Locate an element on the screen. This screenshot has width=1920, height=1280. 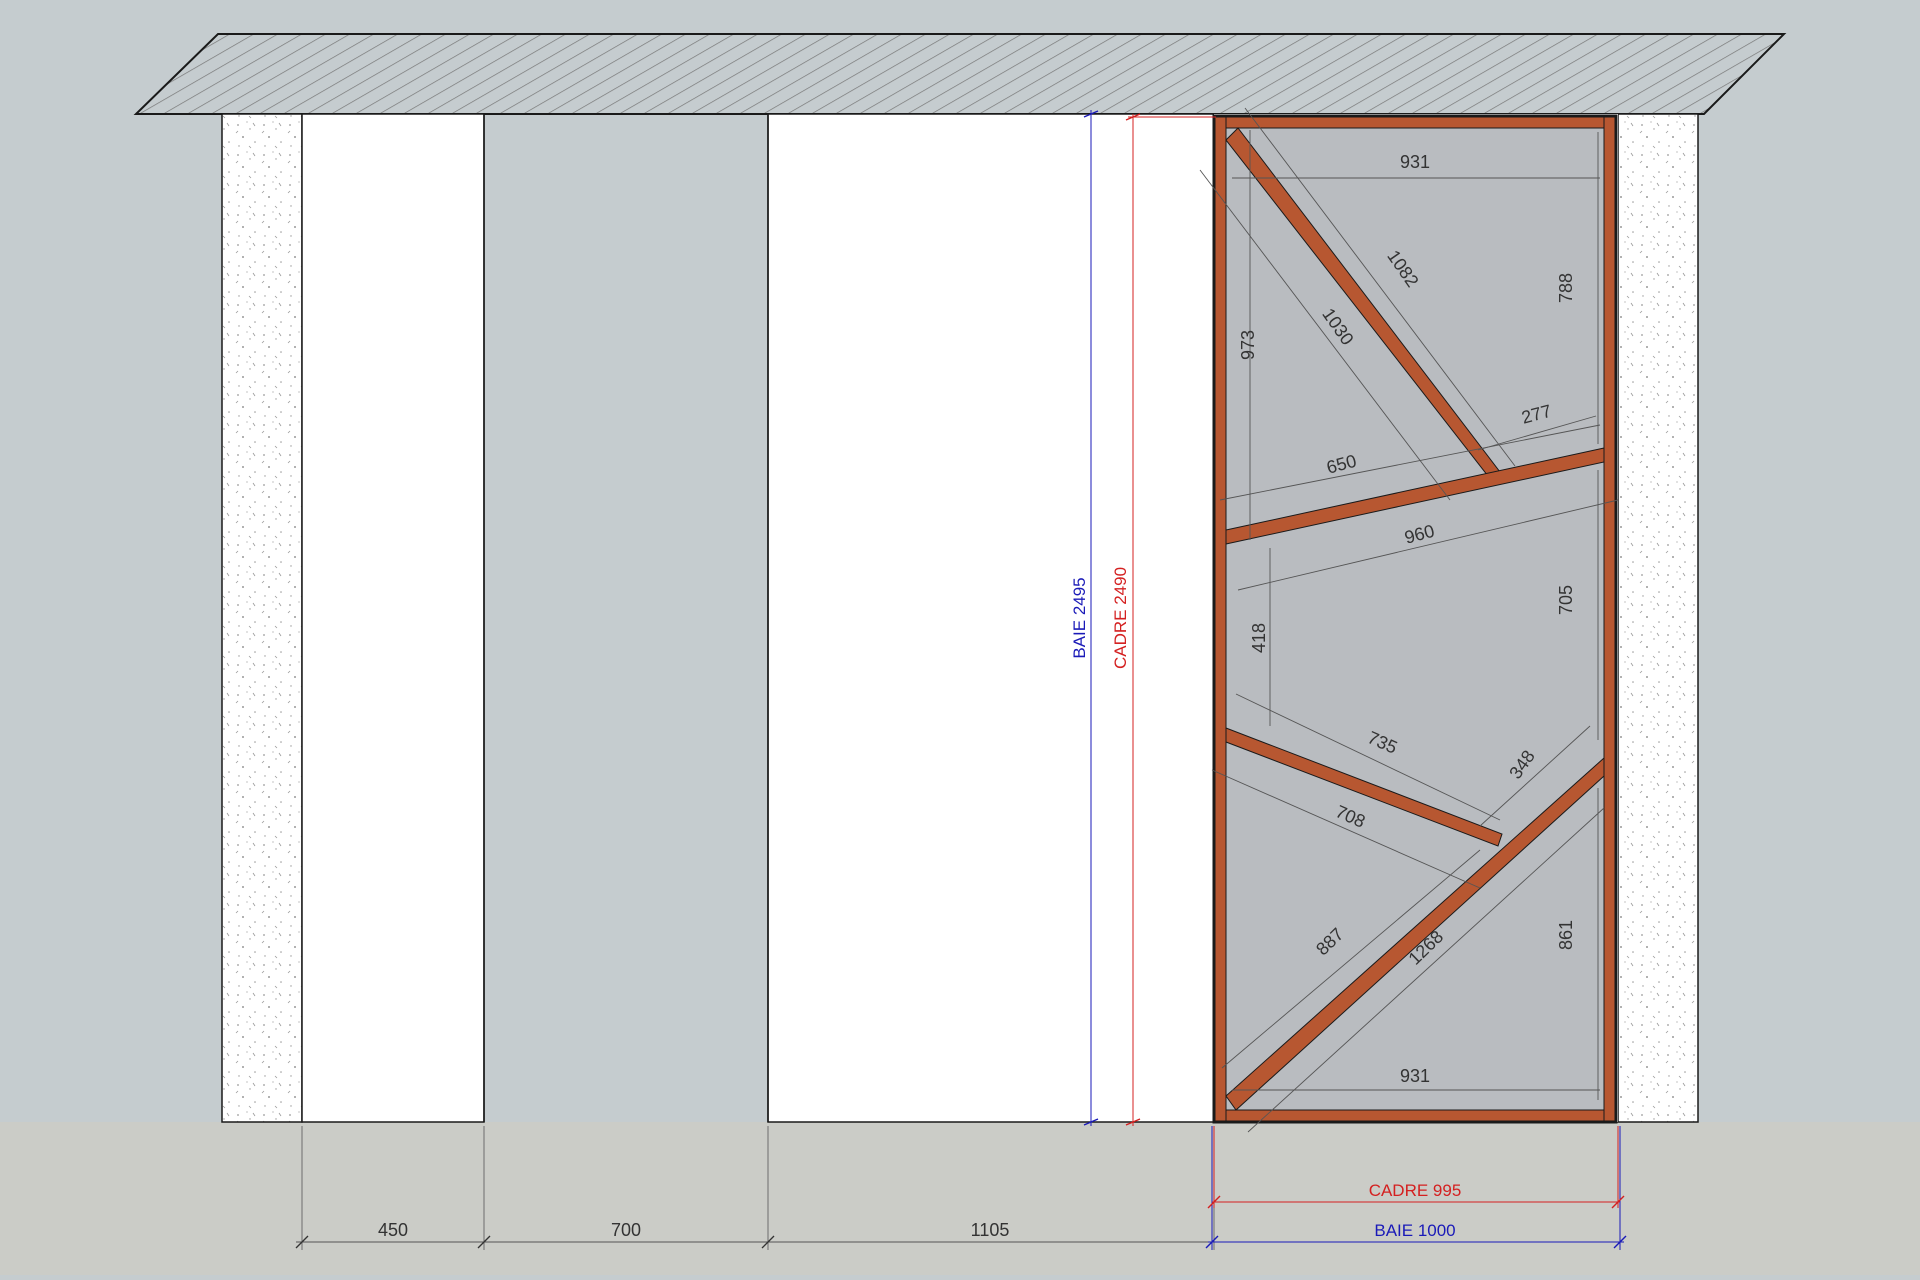
frame-top-rail is located at coordinates (1415, 122).